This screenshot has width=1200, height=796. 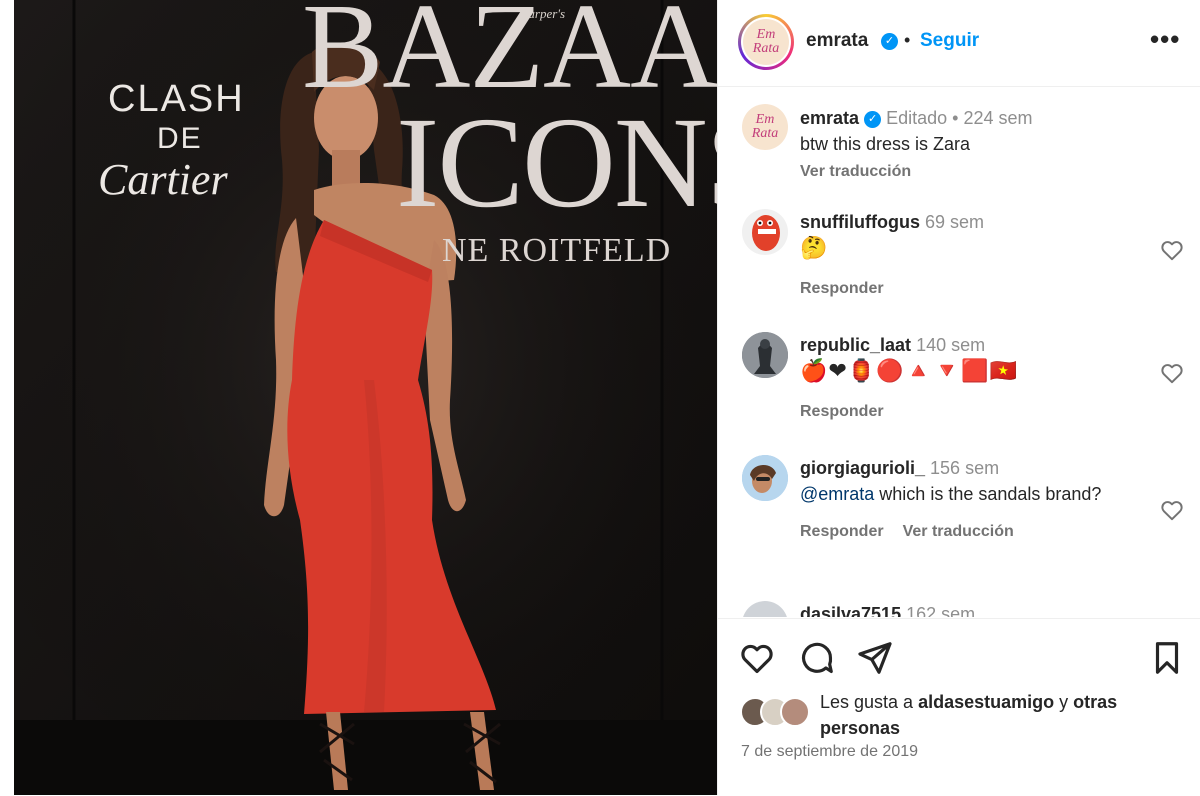 What do you see at coordinates (817, 658) in the screenshot?
I see `comment-bubble-icon` at bounding box center [817, 658].